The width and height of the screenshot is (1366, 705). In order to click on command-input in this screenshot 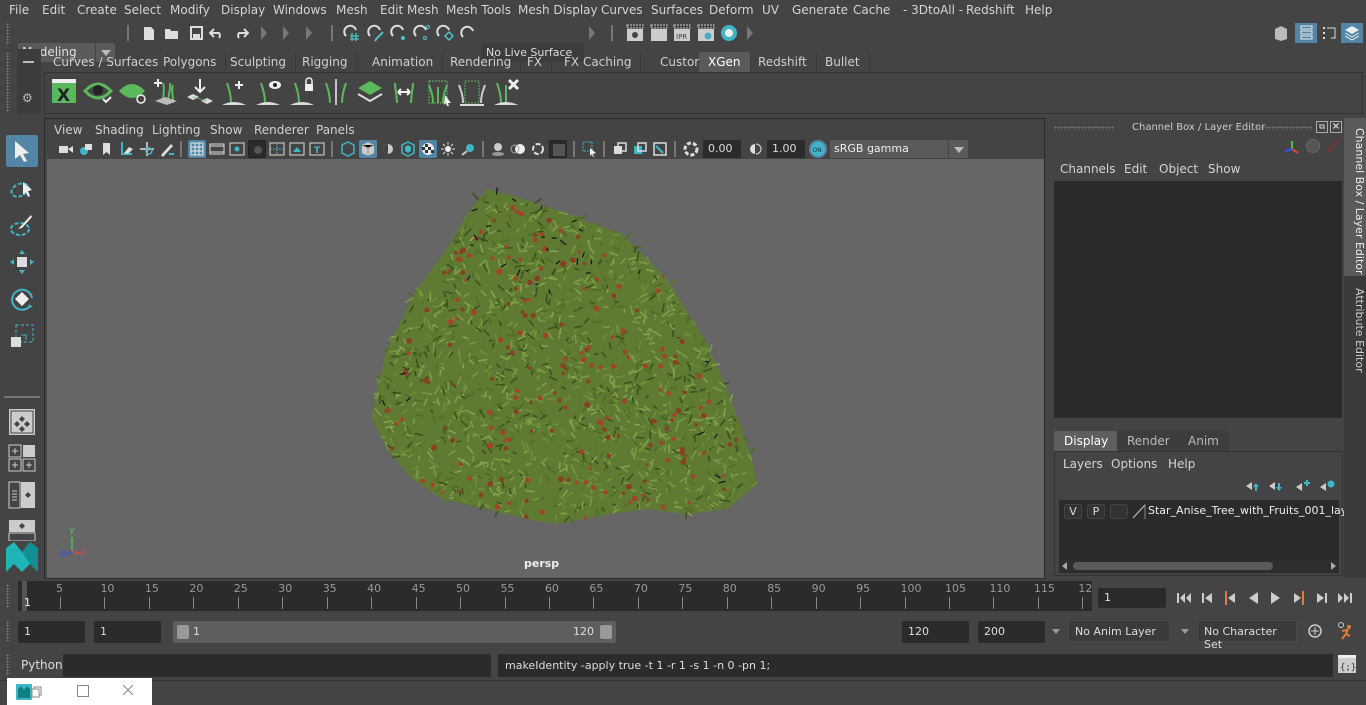, I will do `click(277, 665)`.